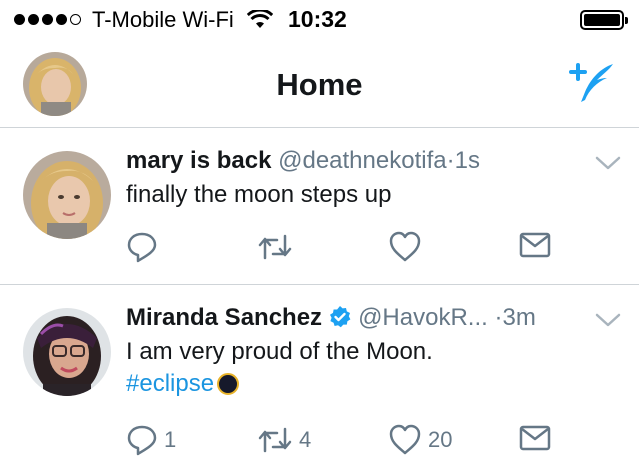 This screenshot has height=469, width=639. I want to click on status-bar: T-Mobile Wi-Fi 10:32, so click(319, 21).